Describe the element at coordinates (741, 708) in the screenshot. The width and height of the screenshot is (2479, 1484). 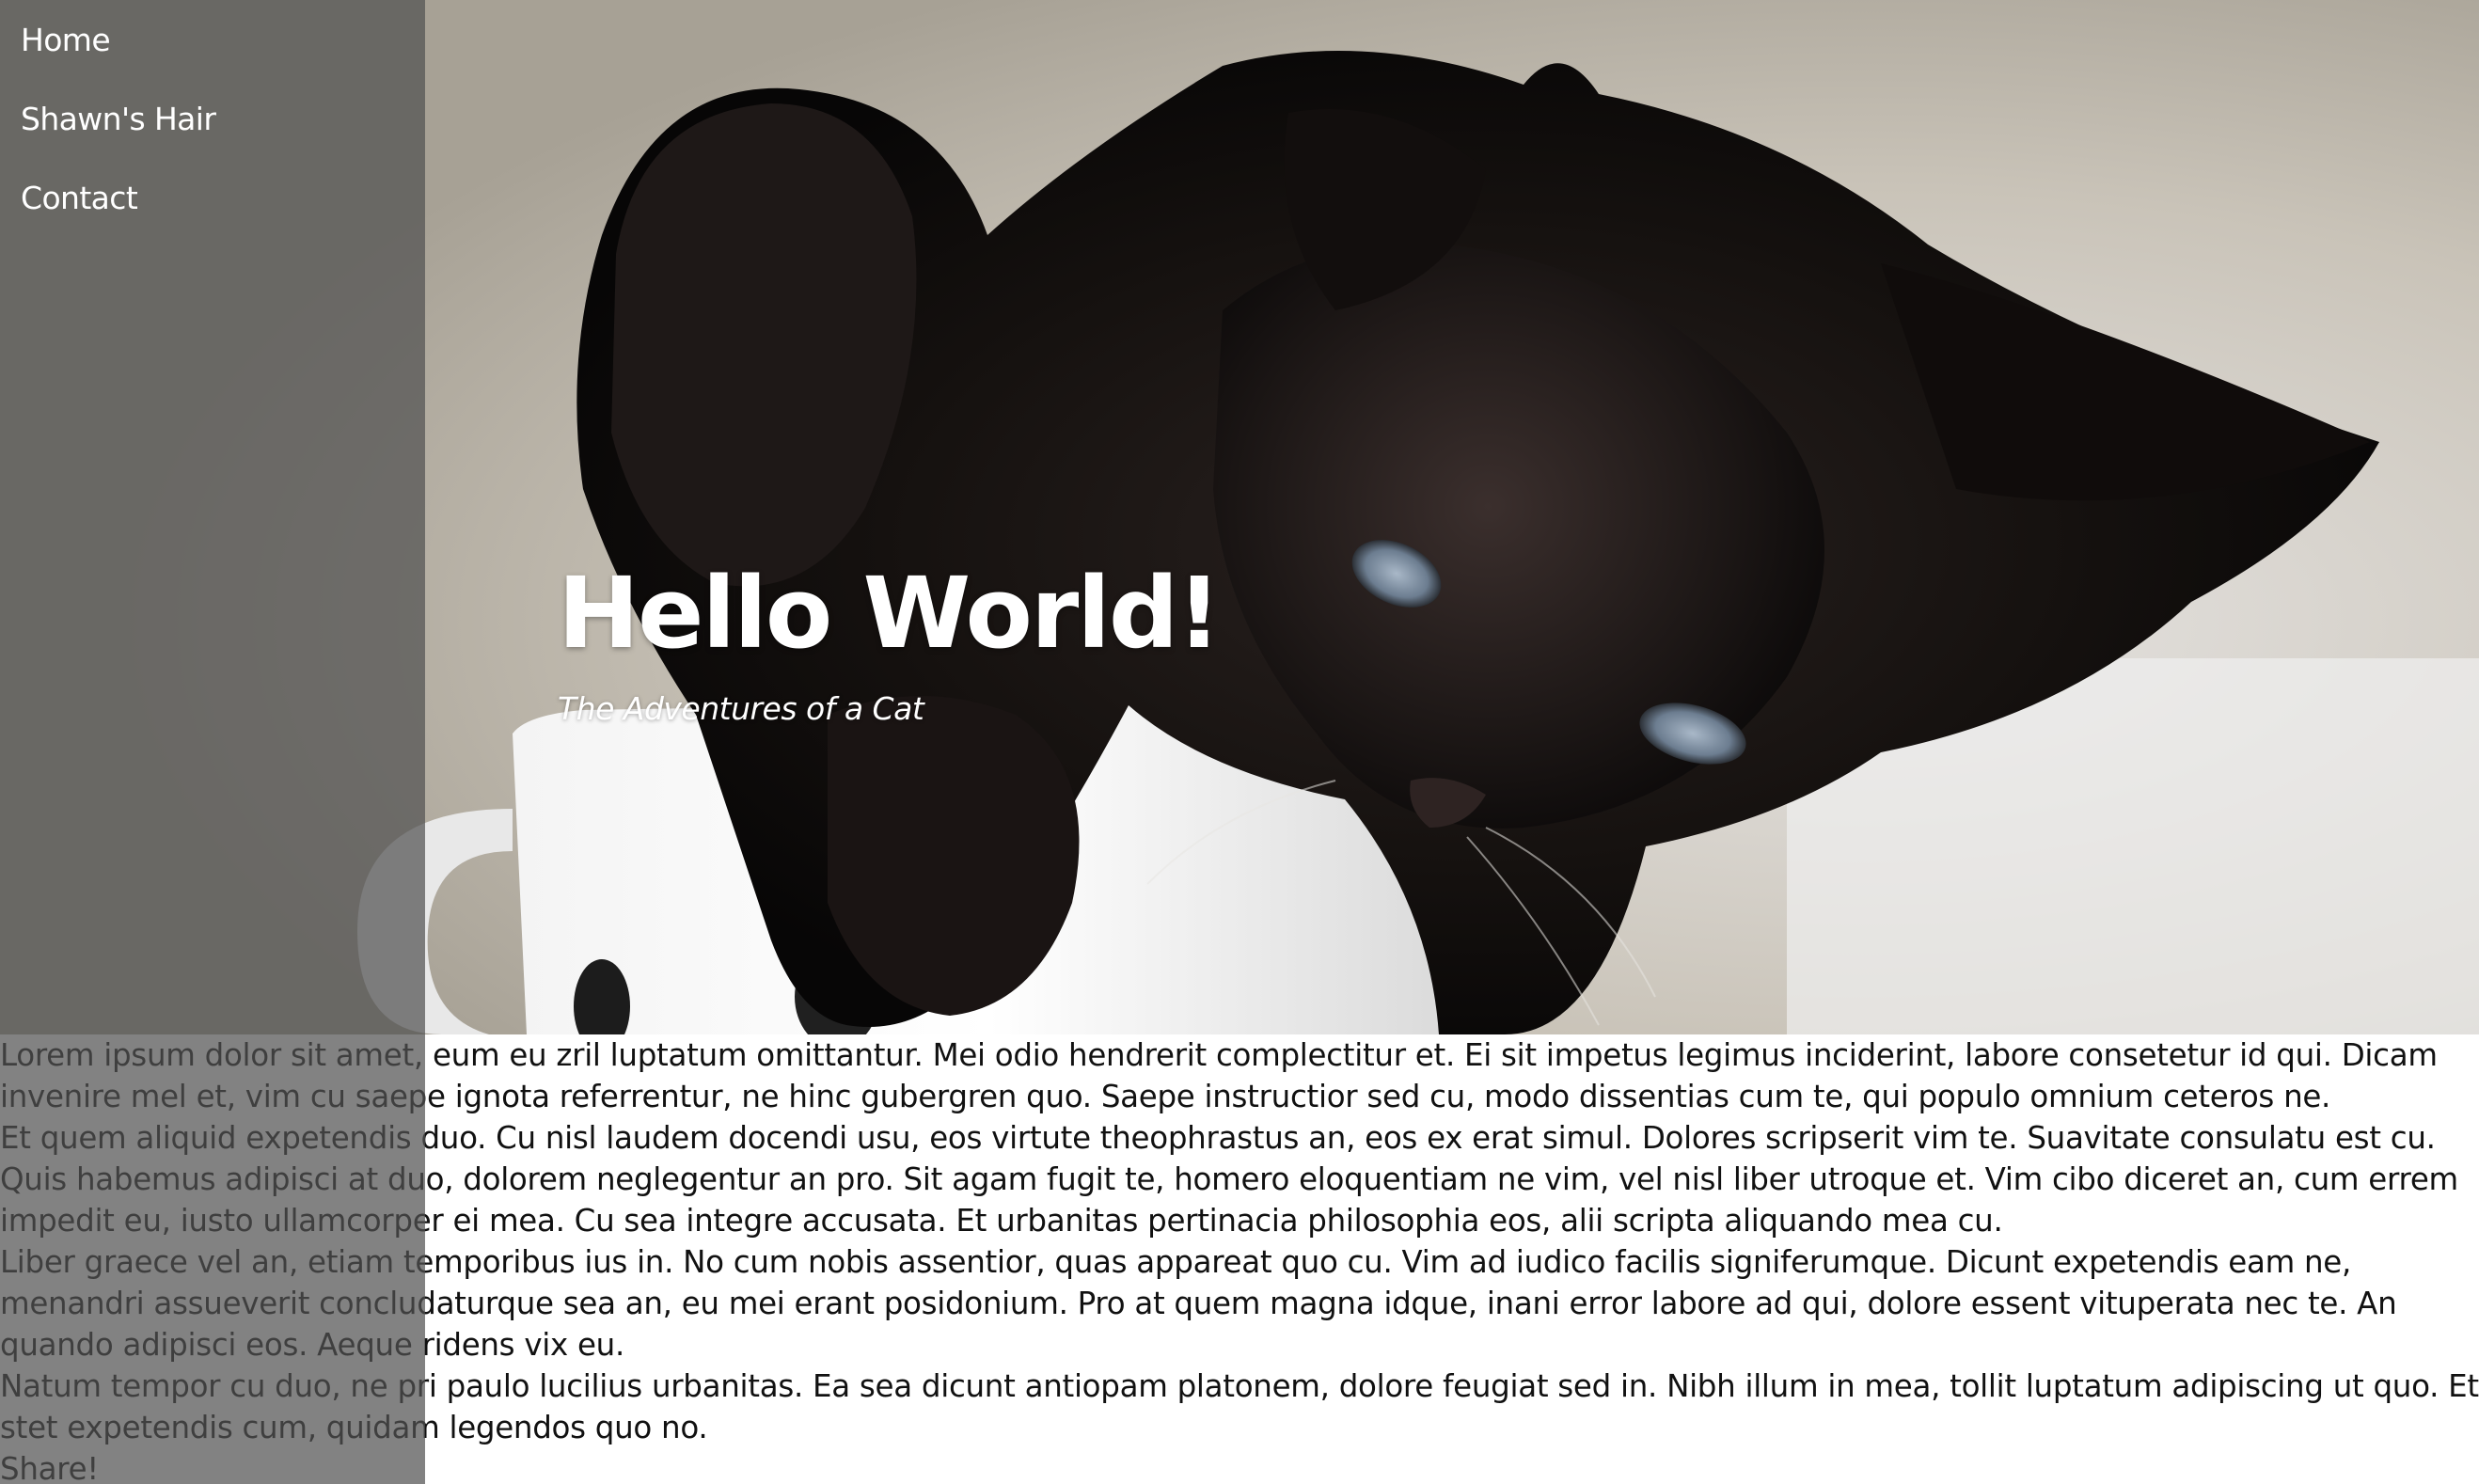
I see `hero-subtitle: The Adventures of a Cat` at that location.